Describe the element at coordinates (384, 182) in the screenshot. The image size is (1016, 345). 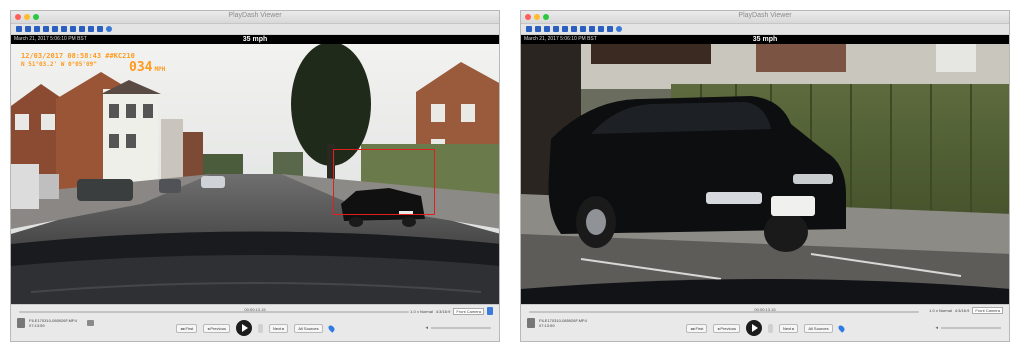
I see `vehicle-detection-box` at that location.